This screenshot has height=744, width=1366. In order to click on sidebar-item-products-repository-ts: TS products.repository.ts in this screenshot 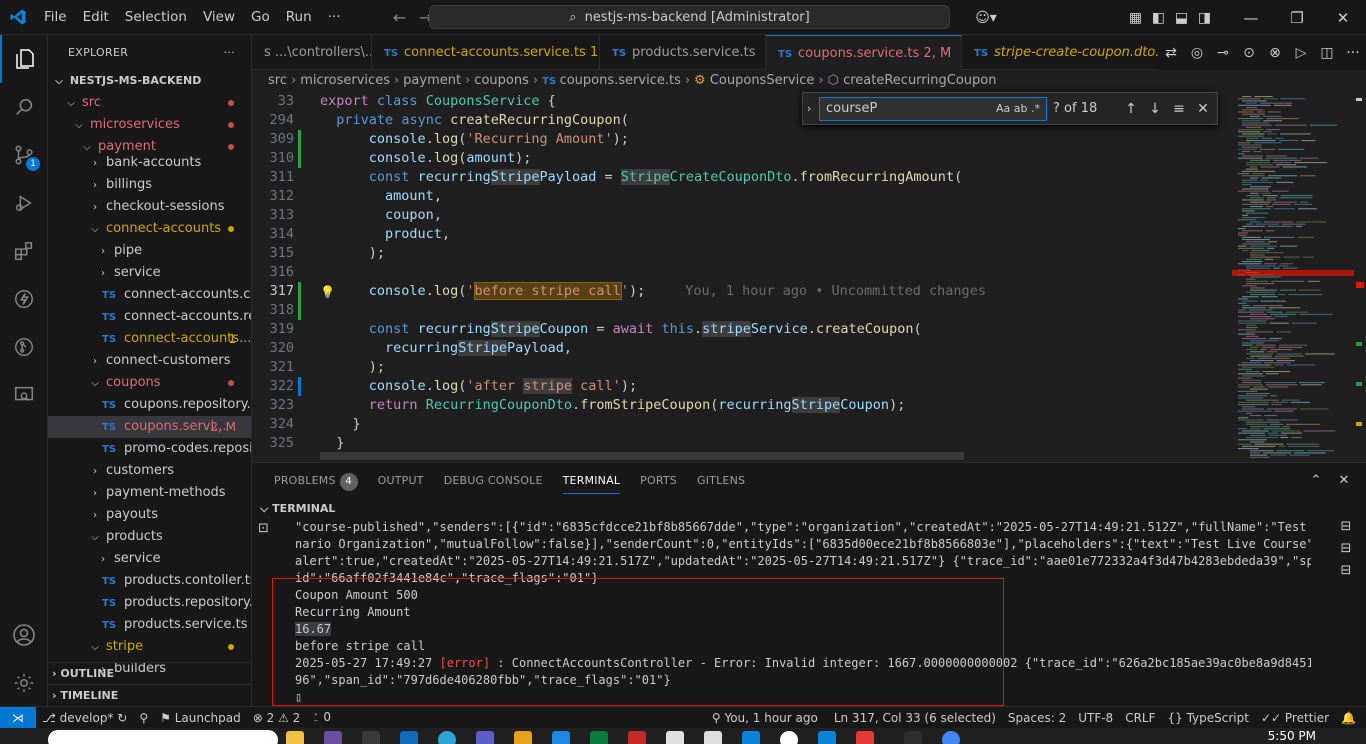, I will do `click(149, 603)`.